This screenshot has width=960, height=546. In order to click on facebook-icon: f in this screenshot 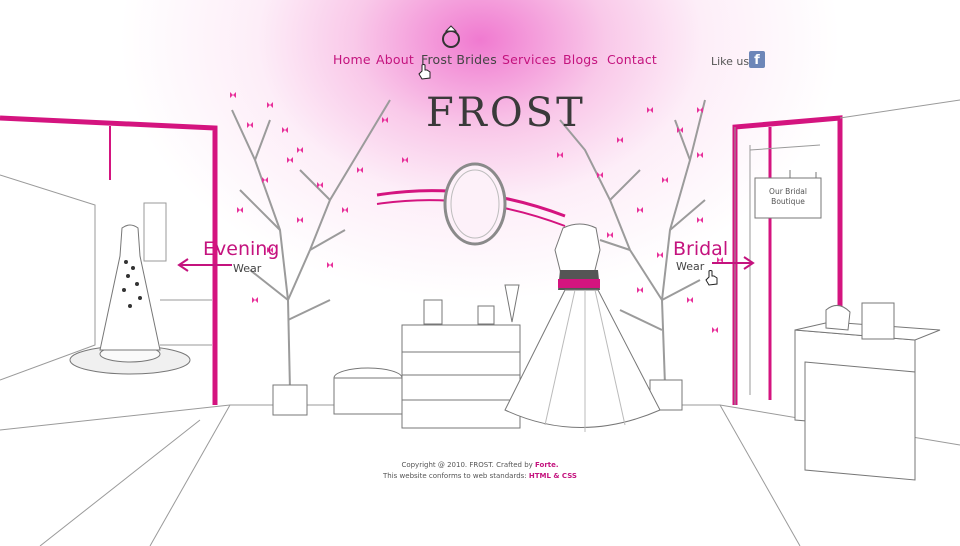, I will do `click(757, 59)`.